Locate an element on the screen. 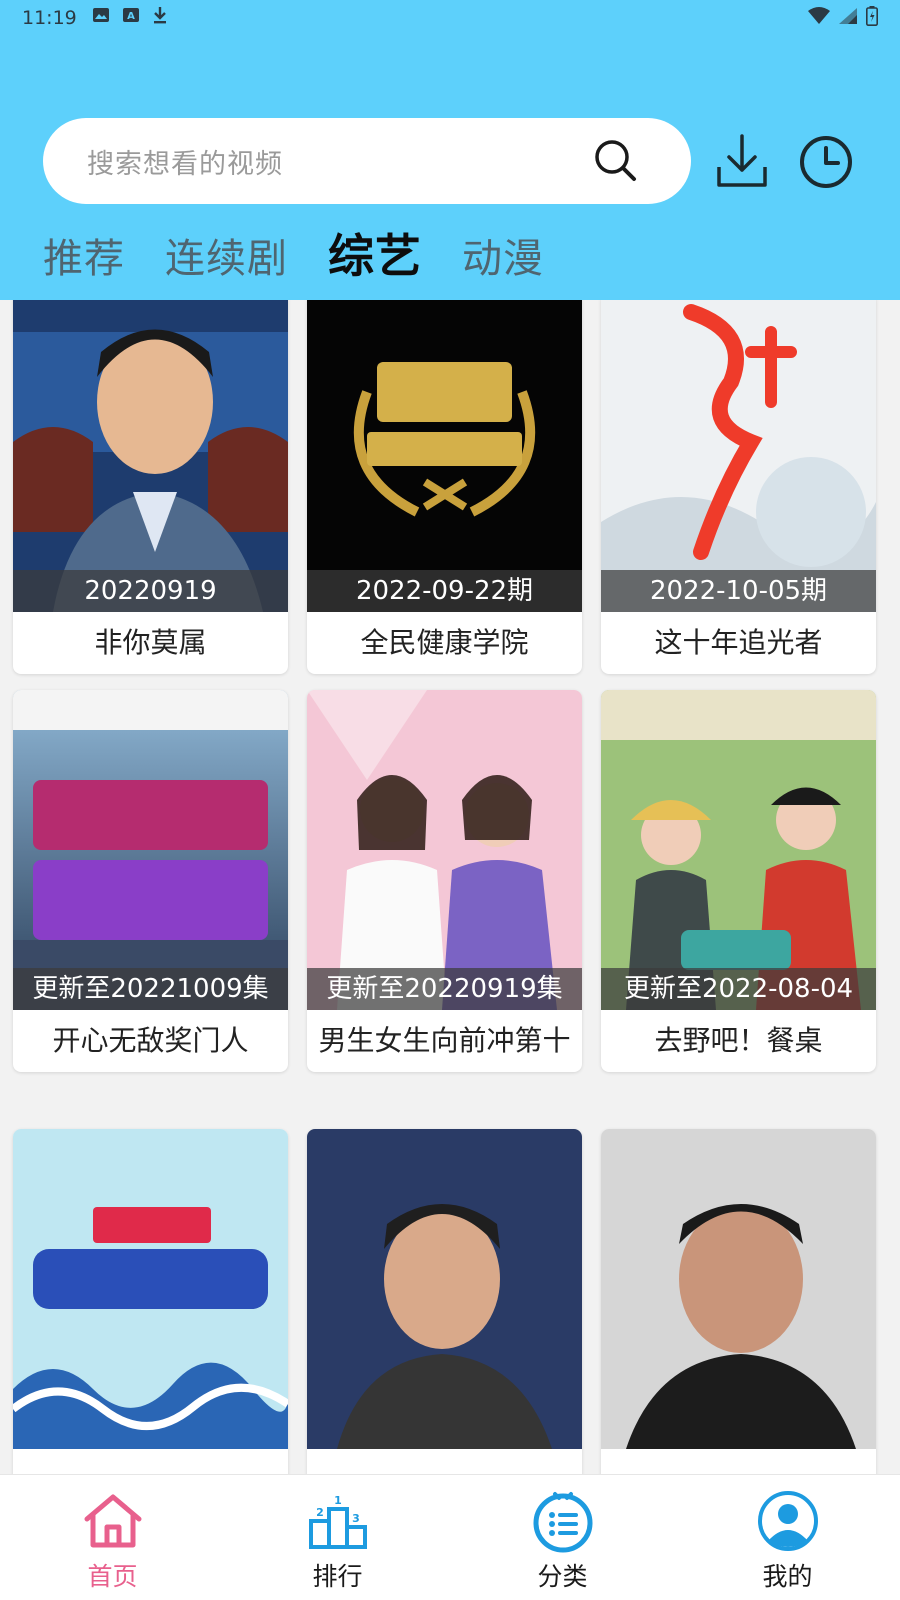 Image resolution: width=900 pixels, height=1600 pixels. svg-text: 1 is located at coordinates (338, 1500).